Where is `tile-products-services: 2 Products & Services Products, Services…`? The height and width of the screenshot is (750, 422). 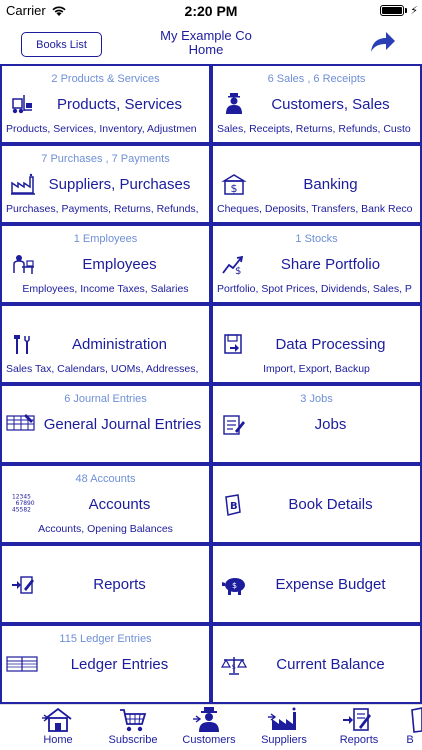 tile-products-services: 2 Products & Services Products, Services… is located at coordinates (105, 104).